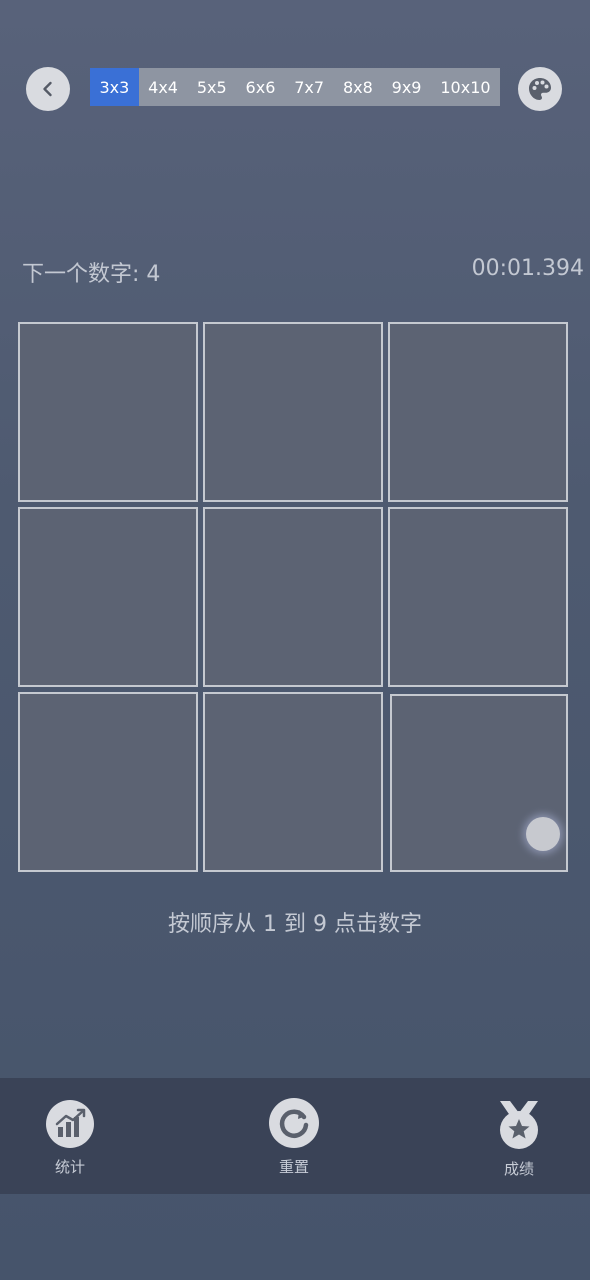 Image resolution: width=590 pixels, height=1280 pixels. I want to click on top-bar: 3x3 4x4 5x5 6x6 7x7 8x8 9x9 10x10, so click(295, 90).